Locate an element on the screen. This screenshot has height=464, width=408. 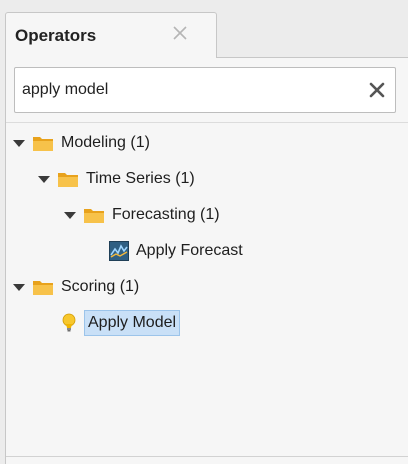
tree-leaf-label: Apply Model is located at coordinates (132, 323).